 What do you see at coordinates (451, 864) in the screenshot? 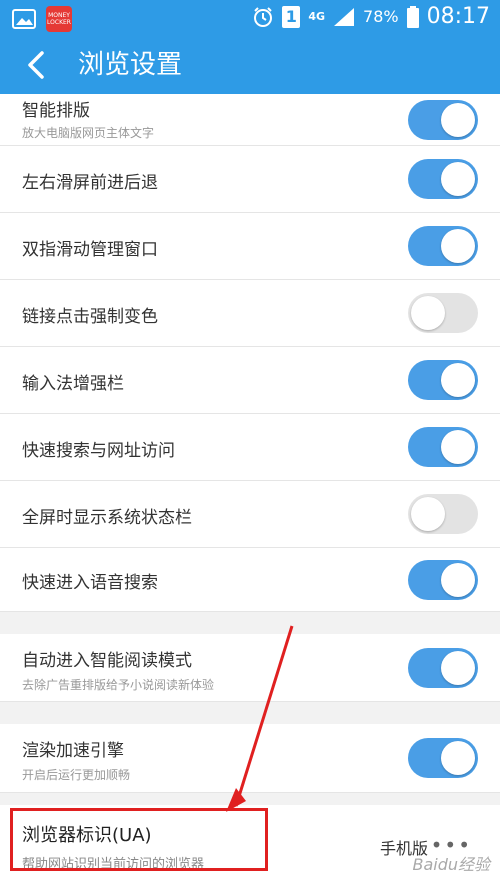
I see `watermark: Baidu经验` at bounding box center [451, 864].